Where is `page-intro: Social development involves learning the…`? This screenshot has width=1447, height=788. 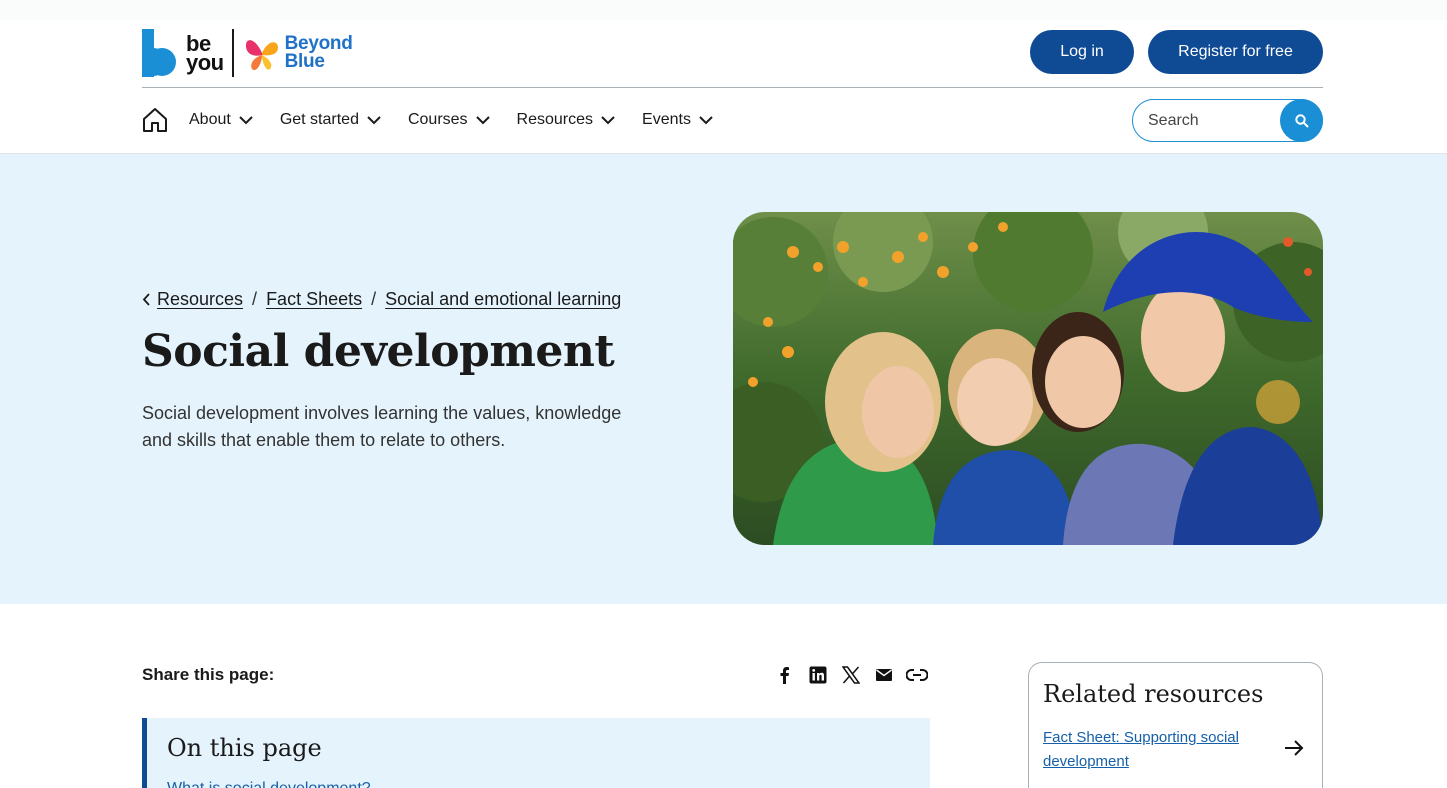
page-intro: Social development involves learning the… is located at coordinates (382, 426).